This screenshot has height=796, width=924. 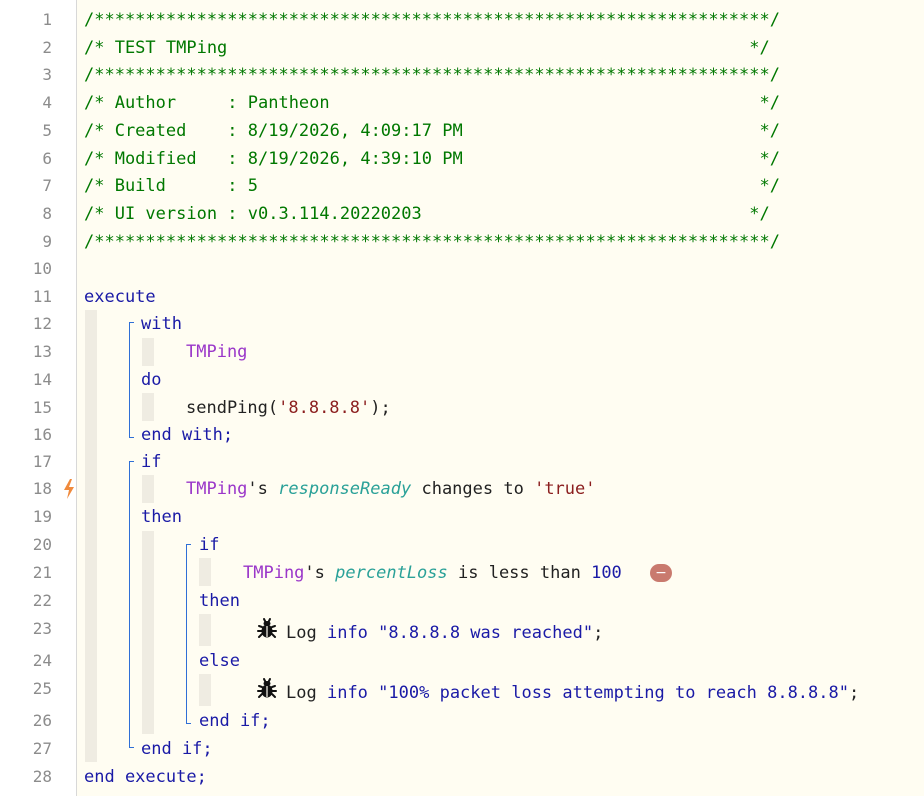 I want to click on with-keyword: with, so click(x=161, y=324).